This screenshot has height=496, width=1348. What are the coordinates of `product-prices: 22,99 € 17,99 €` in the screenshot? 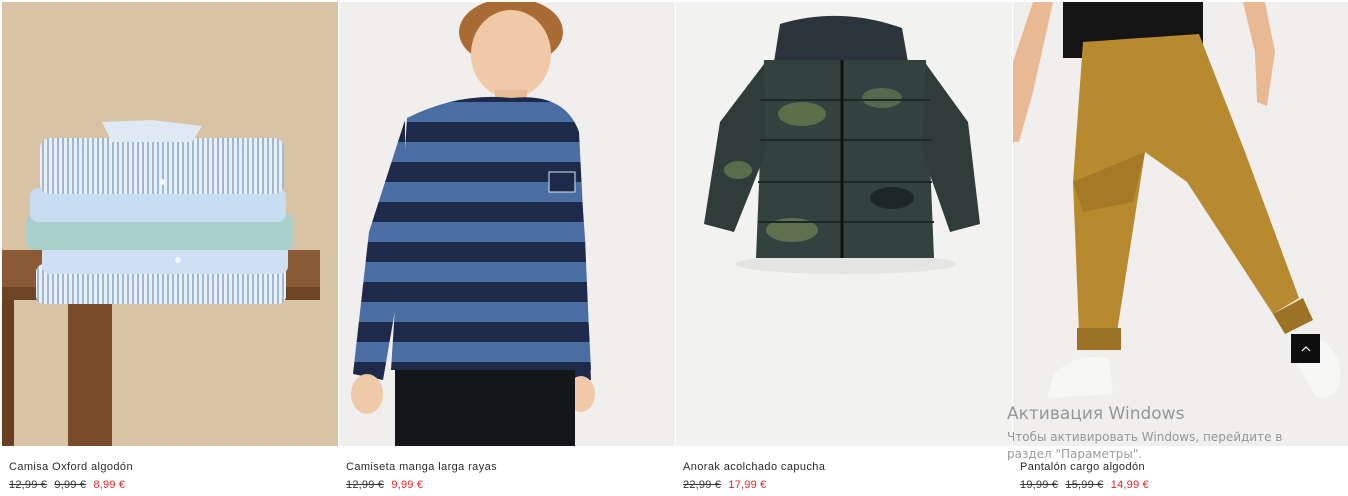 It's located at (843, 485).